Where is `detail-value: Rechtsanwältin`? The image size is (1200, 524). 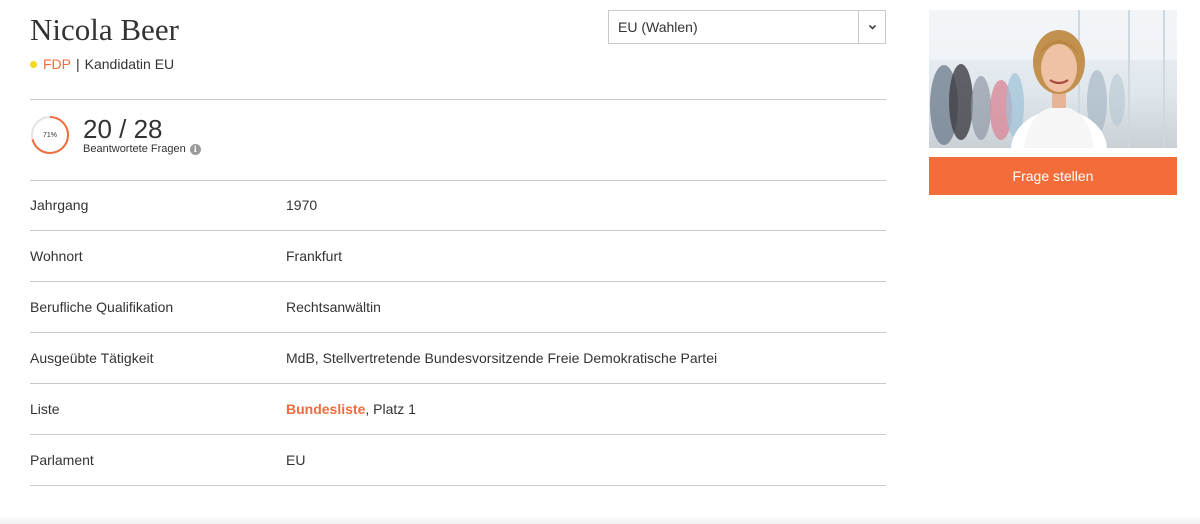
detail-value: Rechtsanwältin is located at coordinates (333, 307).